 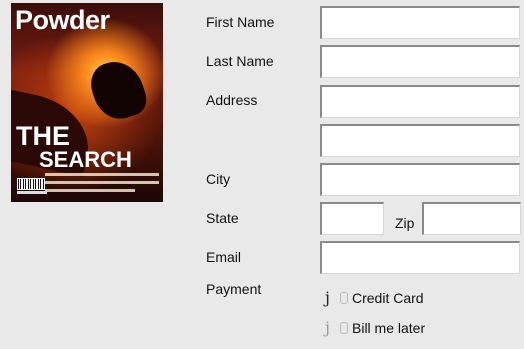 What do you see at coordinates (218, 179) in the screenshot?
I see `city-label: City` at bounding box center [218, 179].